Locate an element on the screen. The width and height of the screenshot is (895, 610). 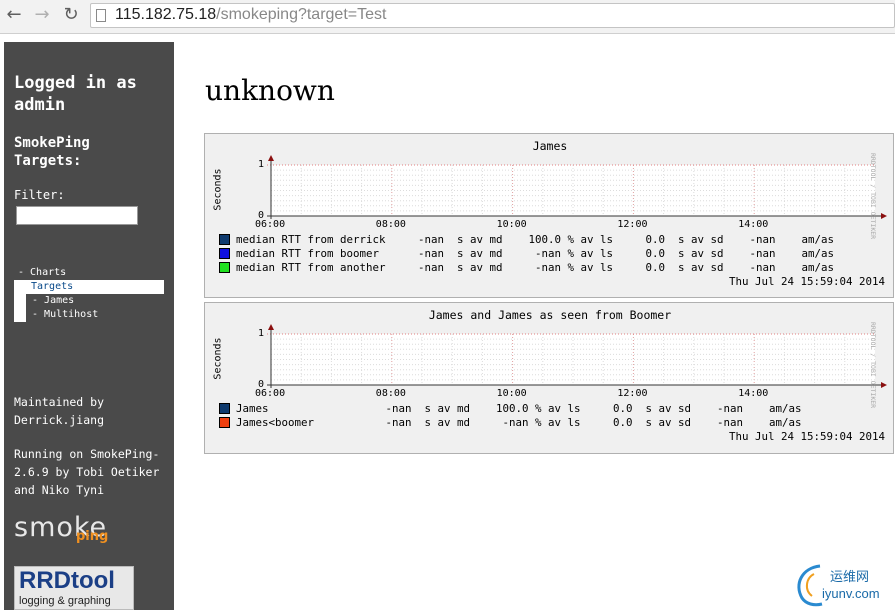
graph-title: James and James as seen from Boomer is located at coordinates (550, 315).